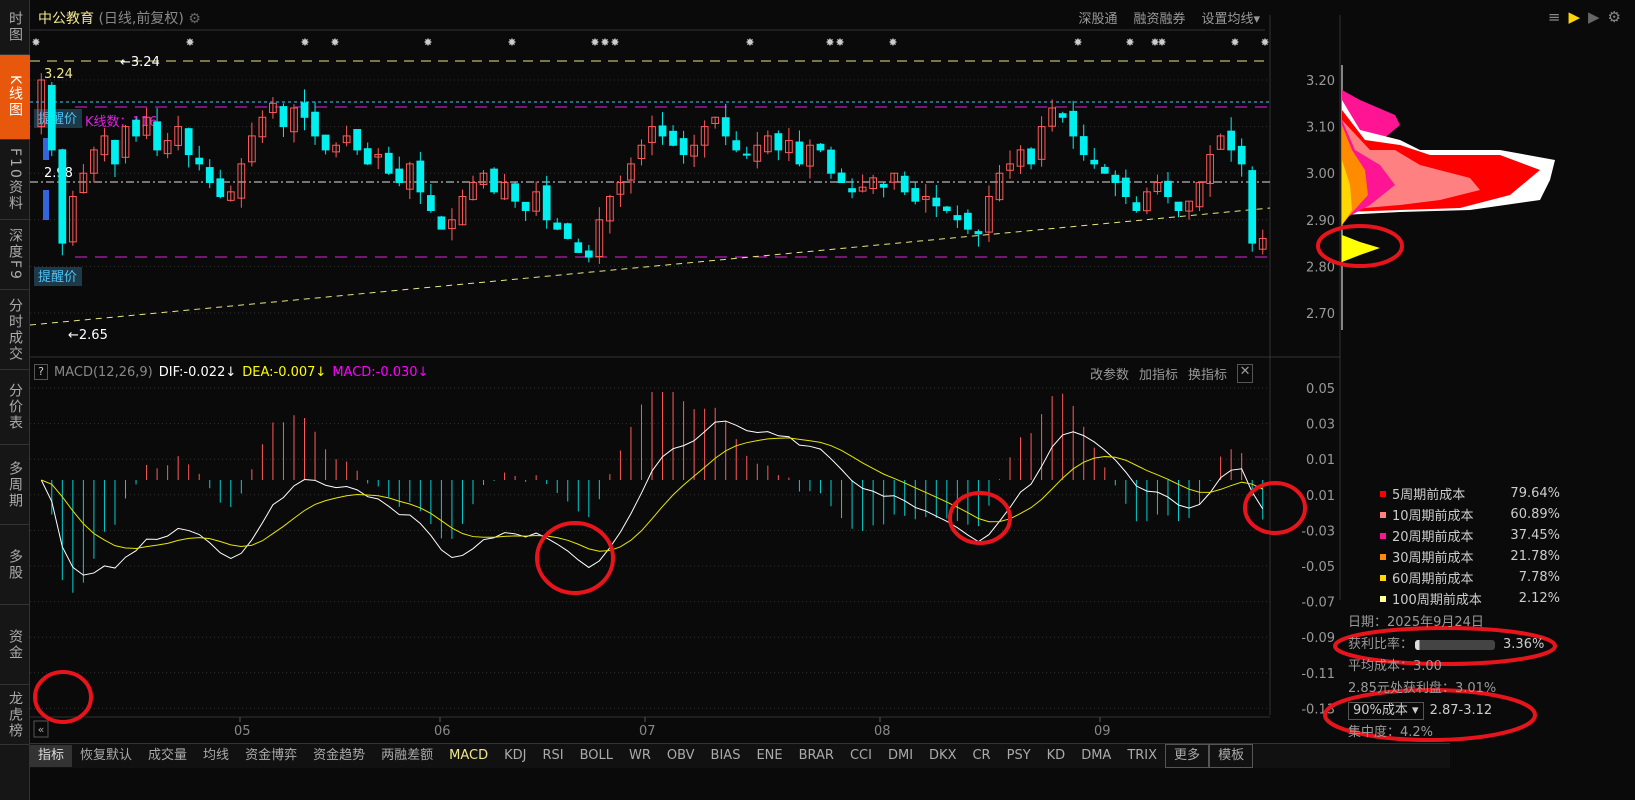  I want to click on play-gray-icon: ▶, so click(1594, 17).